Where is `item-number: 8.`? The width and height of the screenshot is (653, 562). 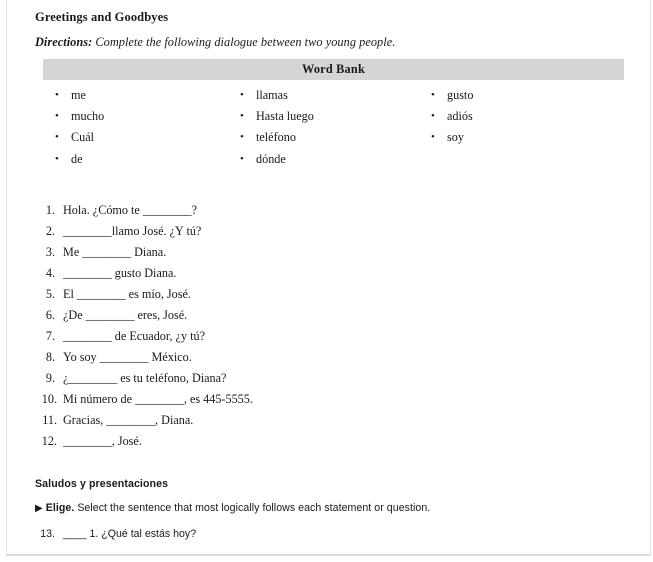
item-number: 8. is located at coordinates (50, 356).